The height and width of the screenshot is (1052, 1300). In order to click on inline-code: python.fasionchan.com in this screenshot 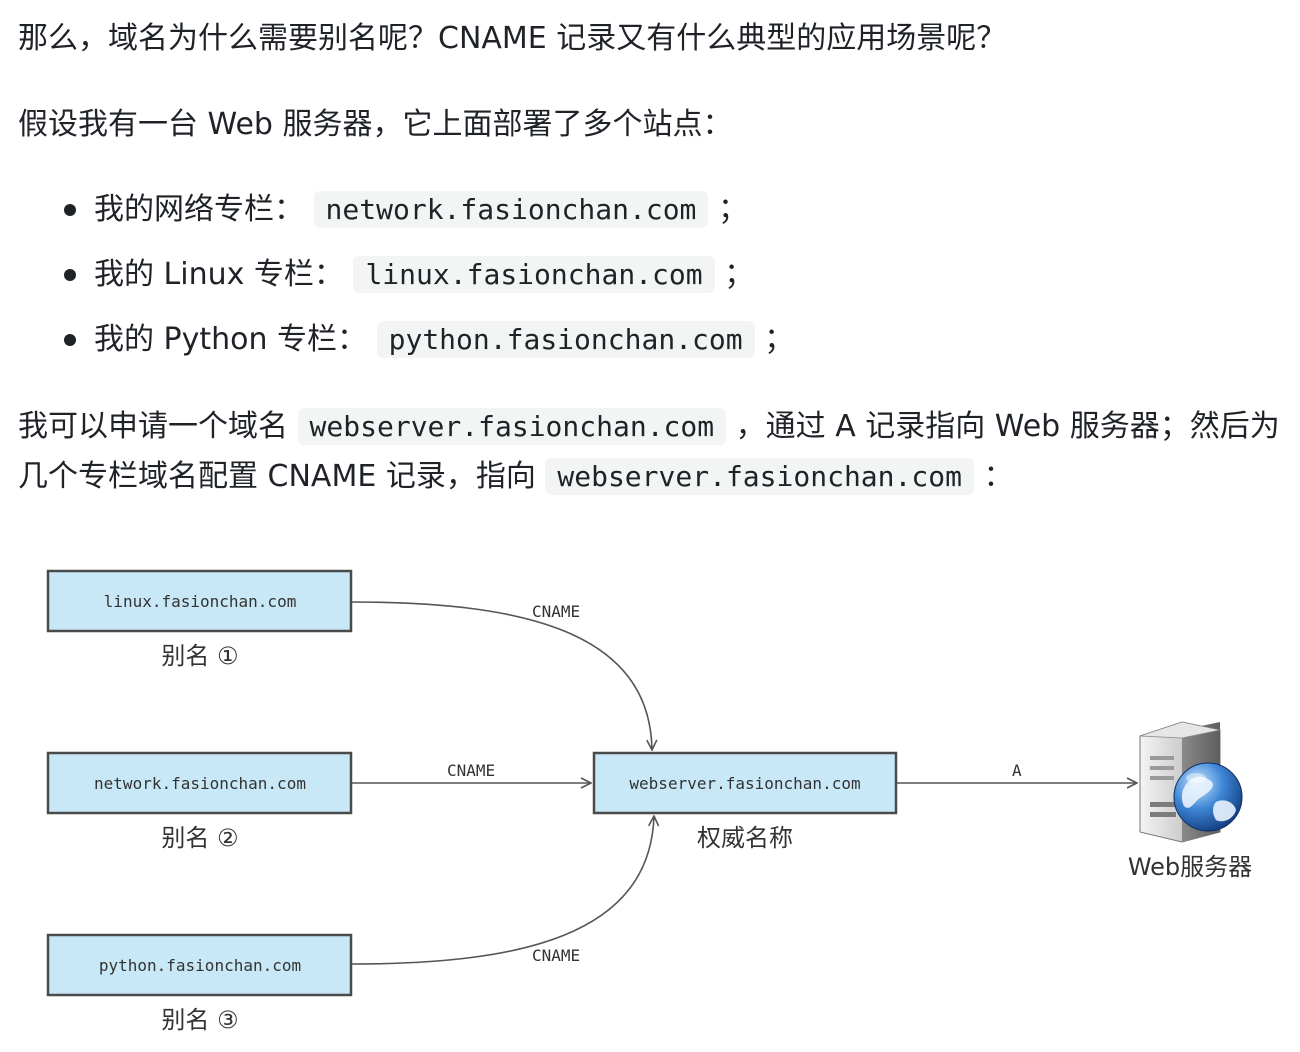, I will do `click(565, 339)`.